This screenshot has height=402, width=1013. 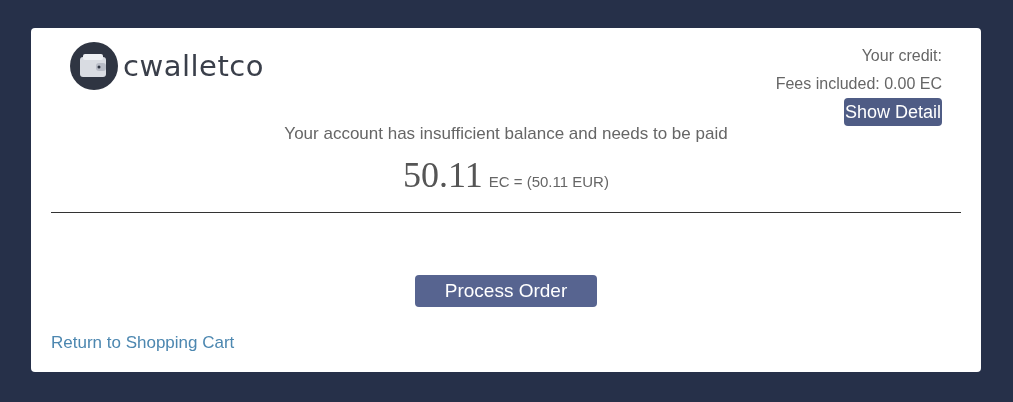 I want to click on credit-label: Your credit:, so click(x=901, y=56).